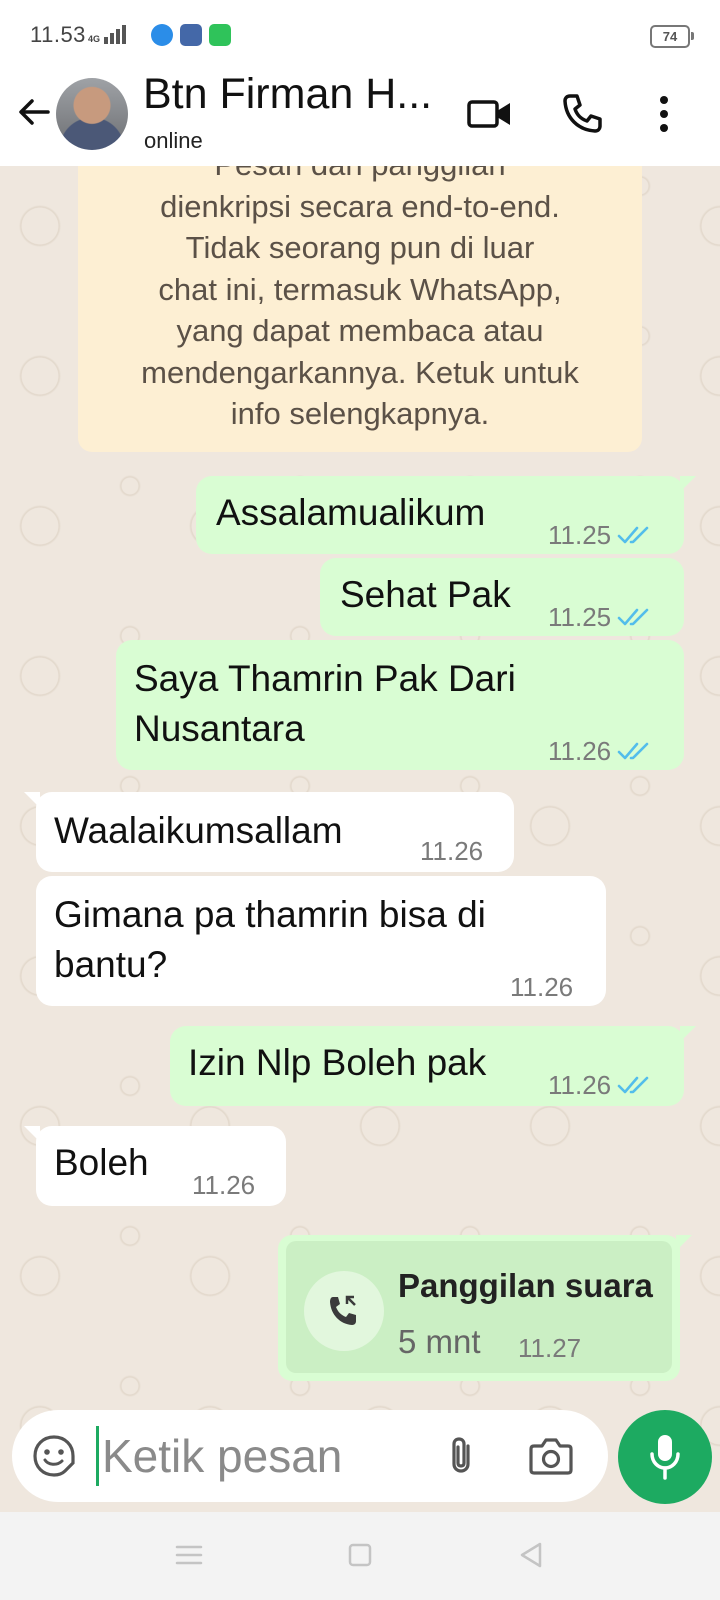  I want to click on contact-avatar, so click(92, 114).